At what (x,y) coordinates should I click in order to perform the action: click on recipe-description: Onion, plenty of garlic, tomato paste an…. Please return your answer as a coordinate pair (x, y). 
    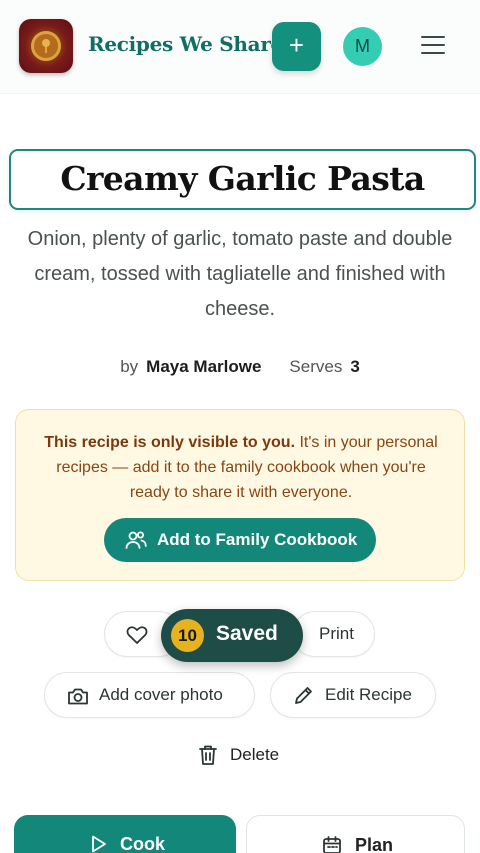
    Looking at the image, I should click on (240, 274).